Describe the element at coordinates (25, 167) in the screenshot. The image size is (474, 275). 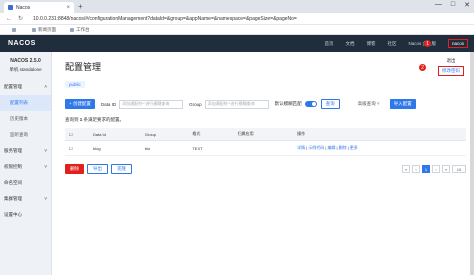
I see `sidebar-group-auth: 权限控制 ˅` at that location.